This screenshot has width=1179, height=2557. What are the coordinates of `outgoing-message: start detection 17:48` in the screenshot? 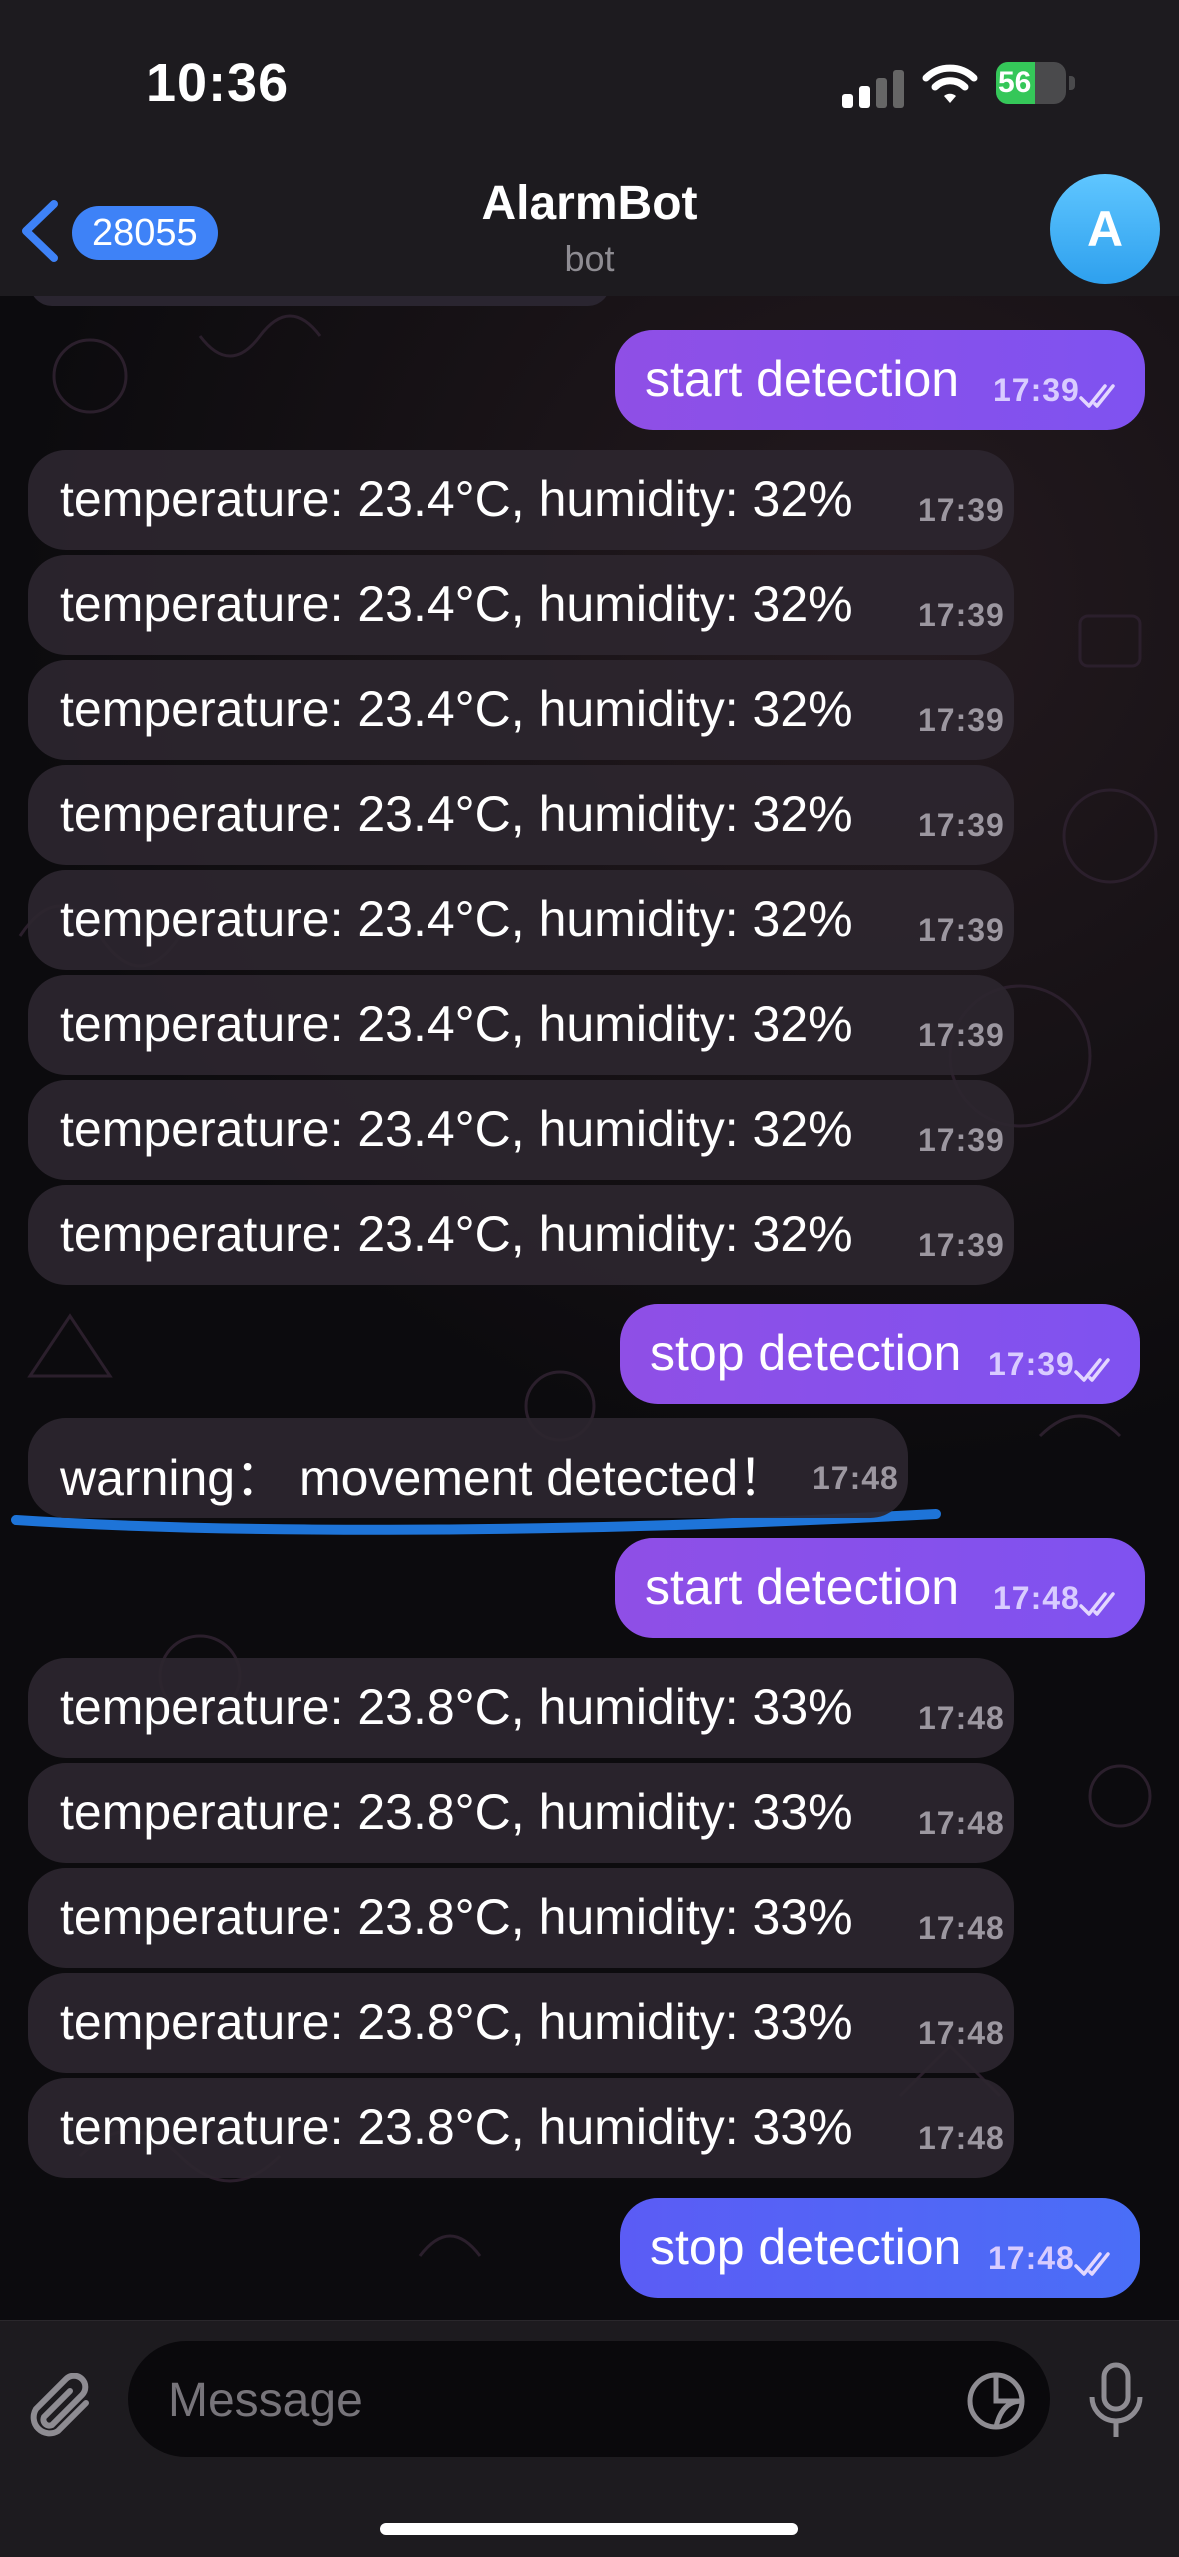 It's located at (880, 1588).